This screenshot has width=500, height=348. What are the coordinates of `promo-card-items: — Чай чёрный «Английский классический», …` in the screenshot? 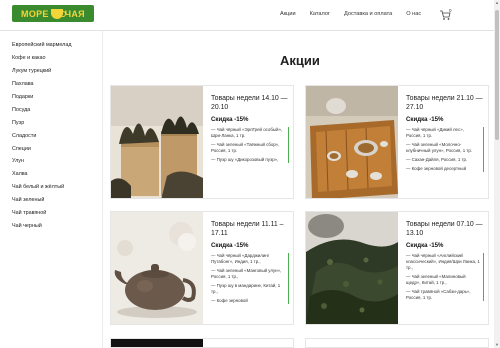 It's located at (445, 277).